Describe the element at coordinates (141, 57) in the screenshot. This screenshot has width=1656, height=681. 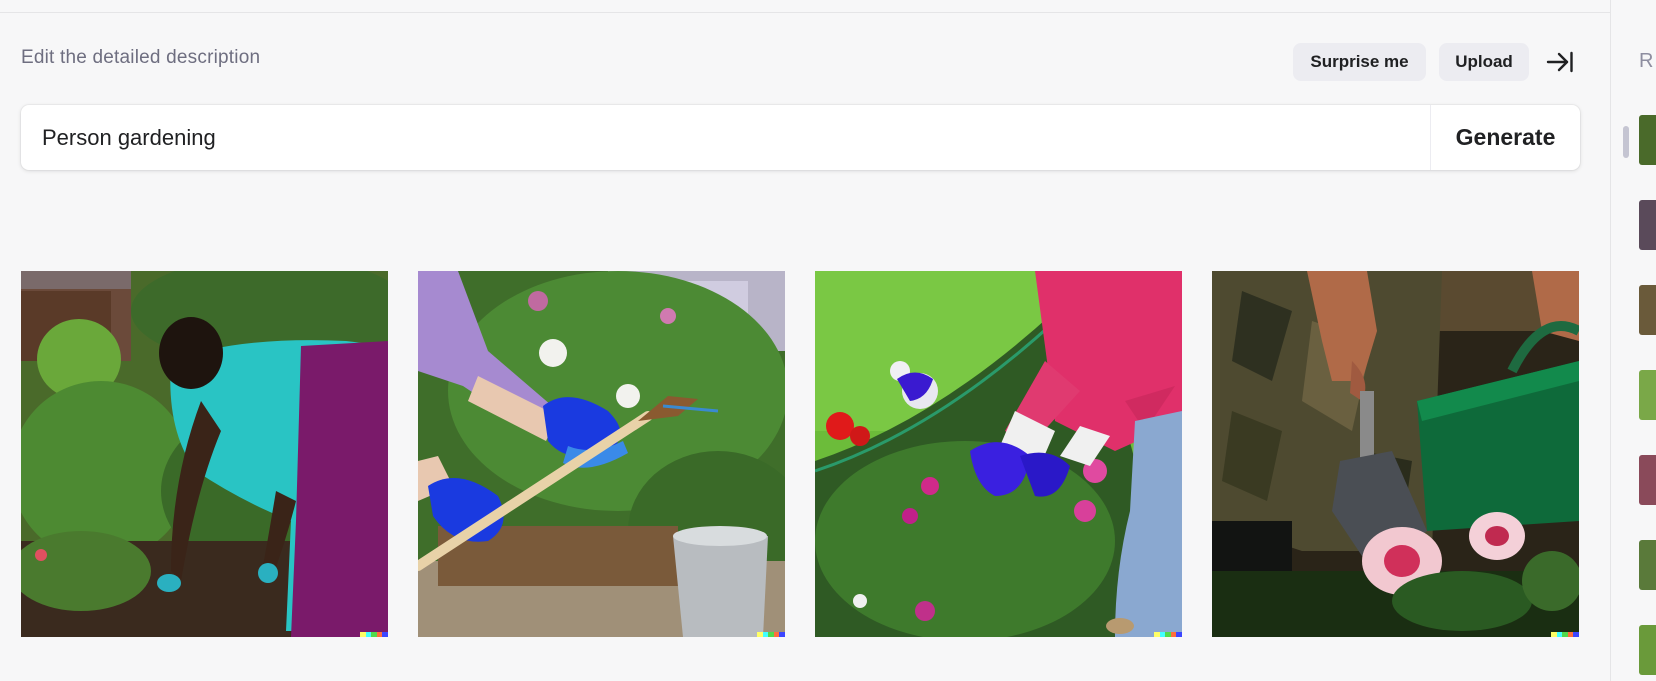
I see `edit-description-label: Edit the detailed description` at that location.